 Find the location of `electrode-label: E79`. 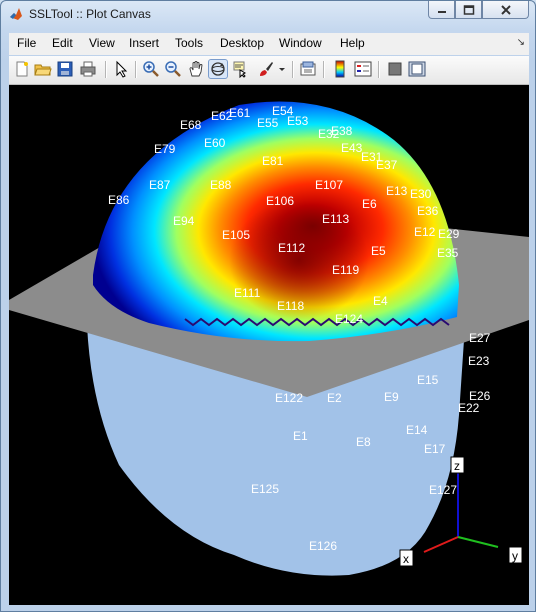

electrode-label: E79 is located at coordinates (165, 149).